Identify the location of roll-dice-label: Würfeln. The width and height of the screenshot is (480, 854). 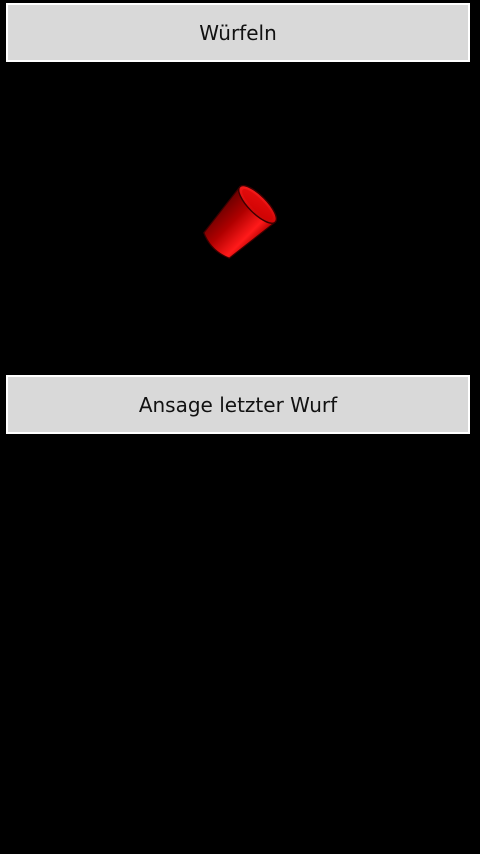
(238, 32).